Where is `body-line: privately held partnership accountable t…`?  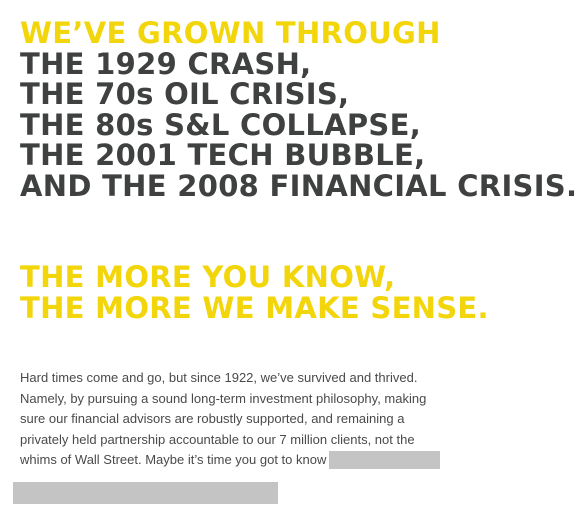
body-line: privately held partnership accountable t… is located at coordinates (217, 439).